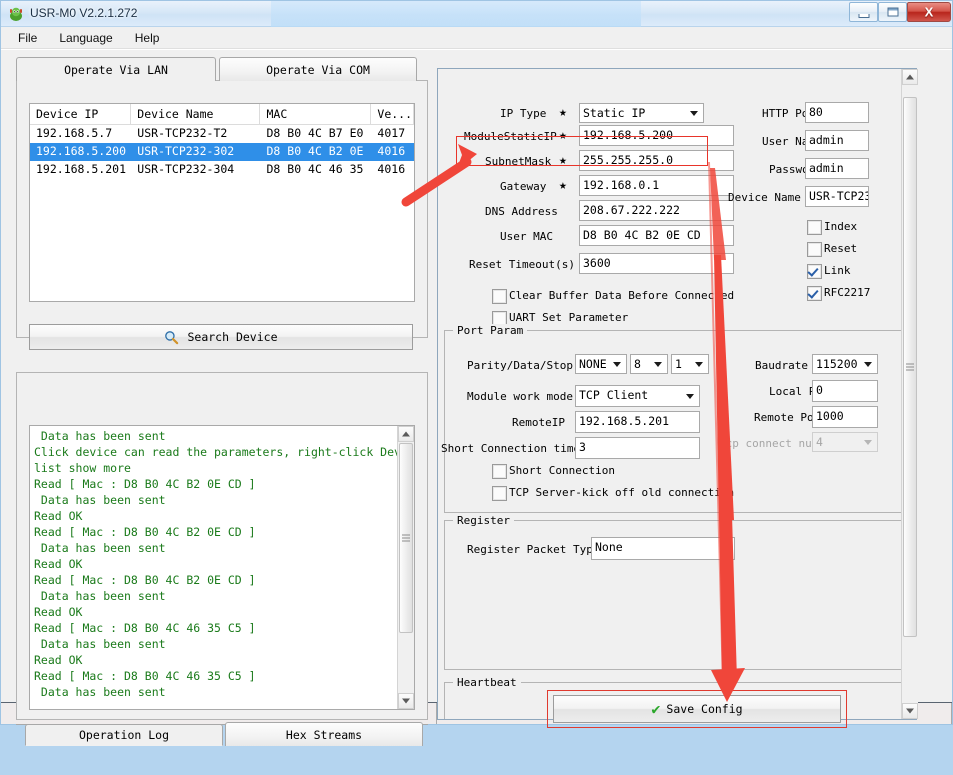  Describe the element at coordinates (318, 69) in the screenshot. I see `tab-operate-via-com: Operate Via COM` at that location.